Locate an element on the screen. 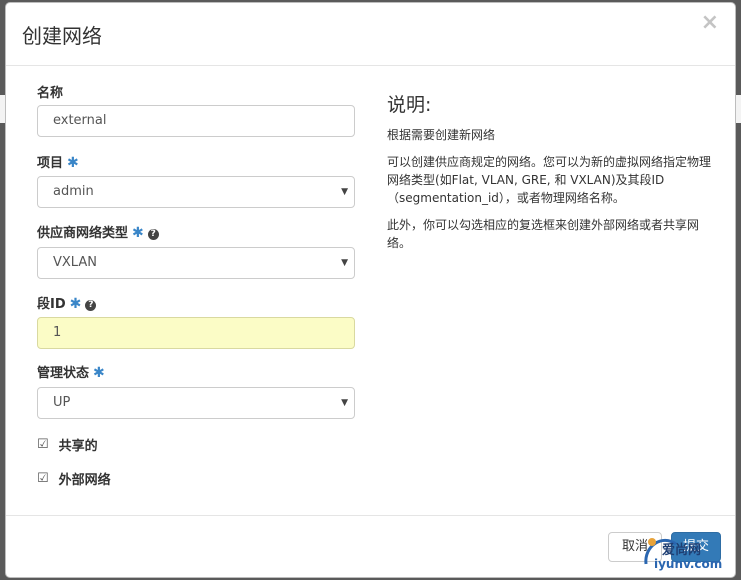 This screenshot has width=741, height=580. admin-state-label: 管理状态 ✱ is located at coordinates (71, 371).